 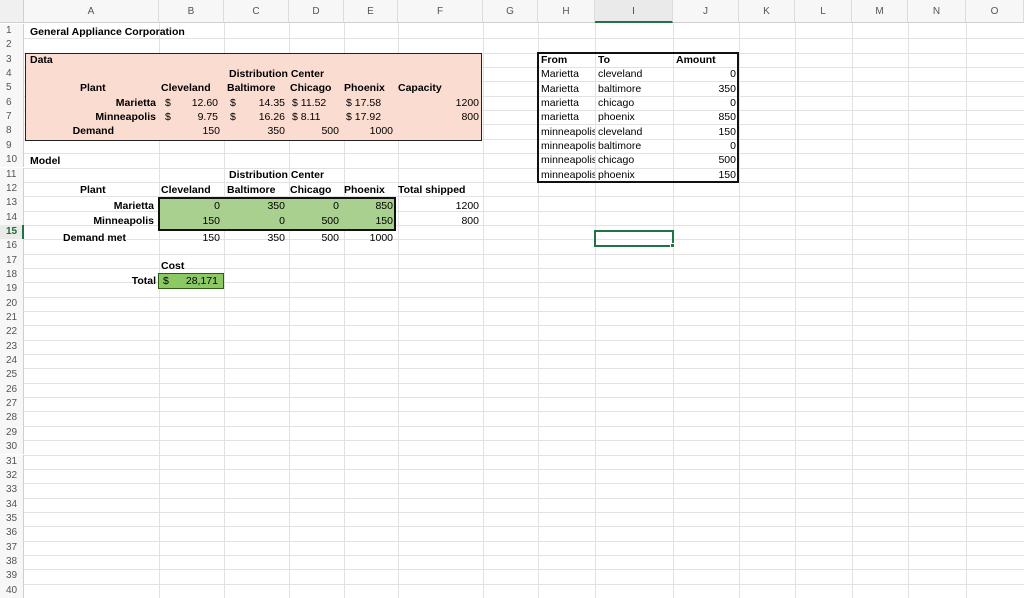 What do you see at coordinates (254, 238) in the screenshot?
I see `cell-c15: 350` at bounding box center [254, 238].